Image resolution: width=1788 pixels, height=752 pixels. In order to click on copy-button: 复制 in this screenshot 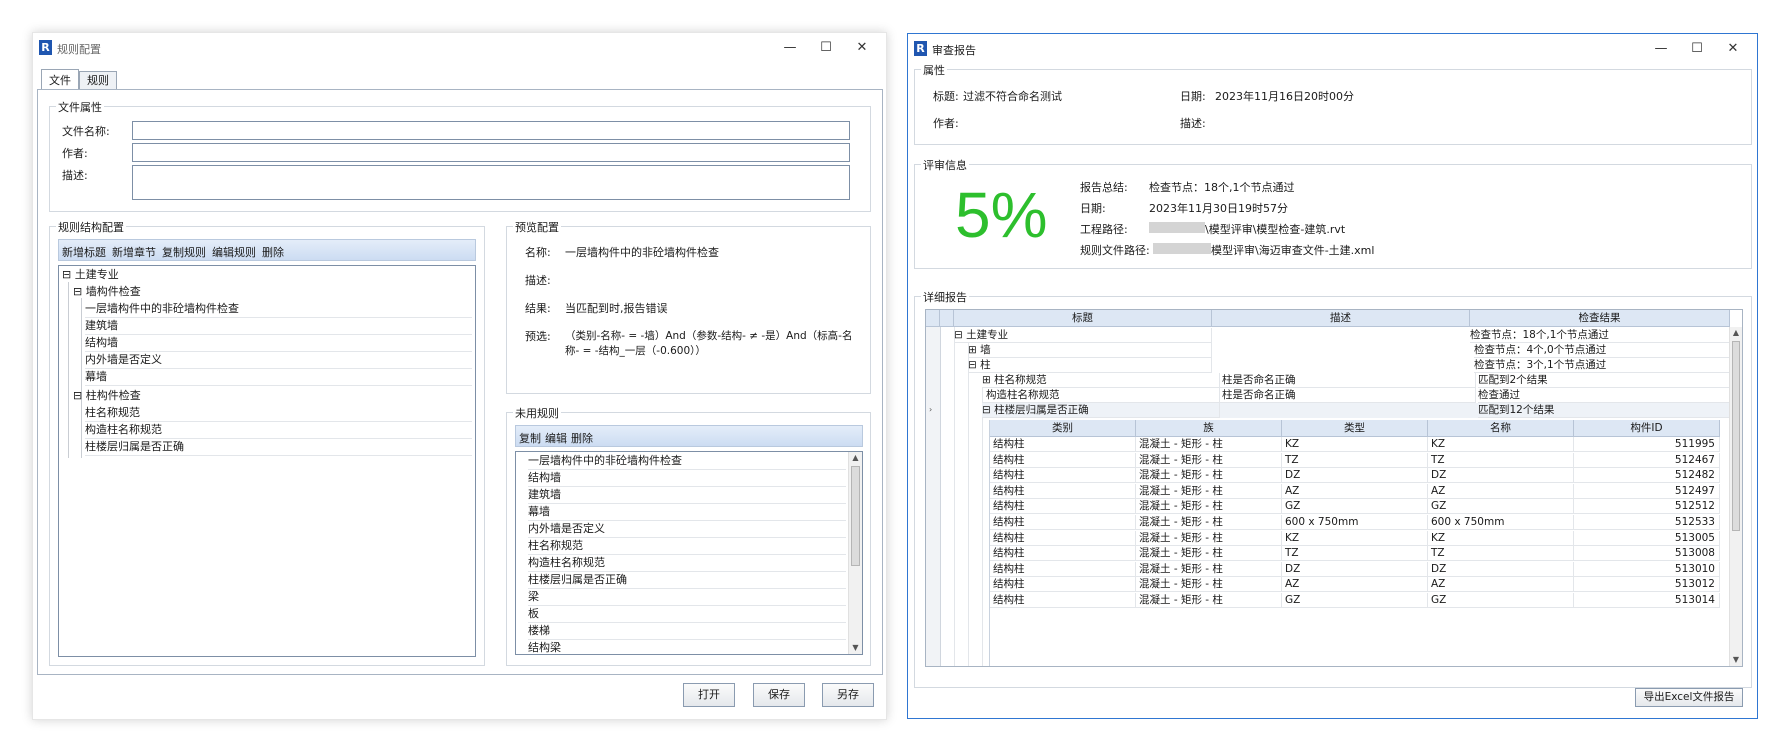, I will do `click(530, 438)`.